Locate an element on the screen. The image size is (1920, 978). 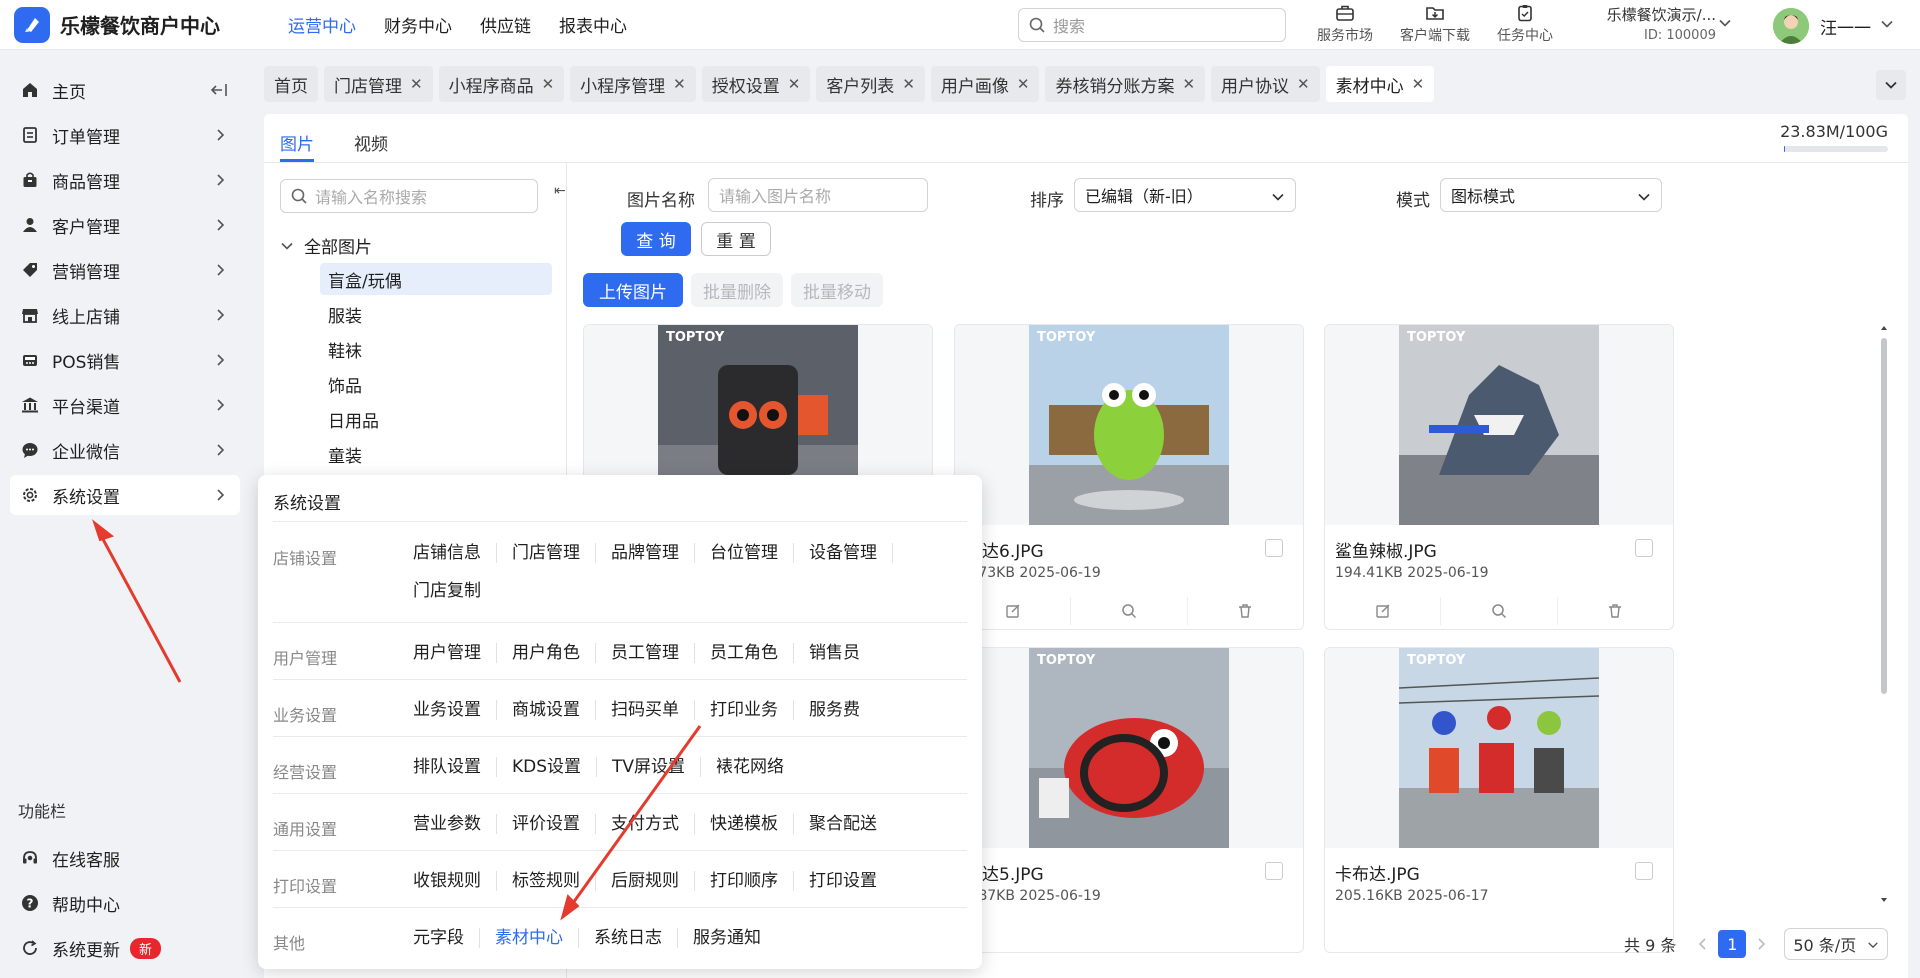
link-store-management: 门店管理 is located at coordinates (554, 553).